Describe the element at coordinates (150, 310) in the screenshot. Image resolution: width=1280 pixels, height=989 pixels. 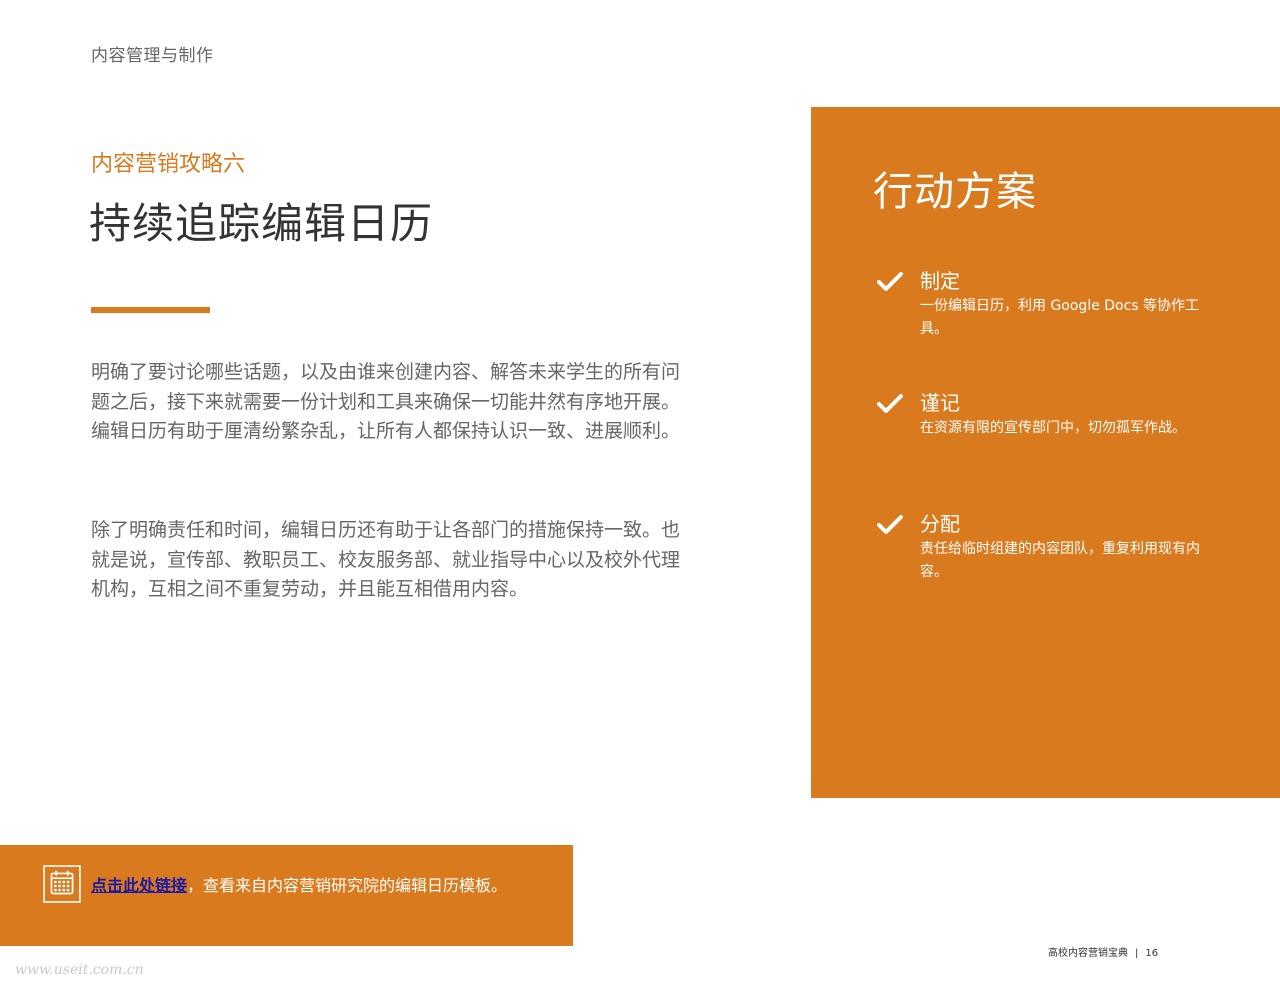
I see `title-divider` at that location.